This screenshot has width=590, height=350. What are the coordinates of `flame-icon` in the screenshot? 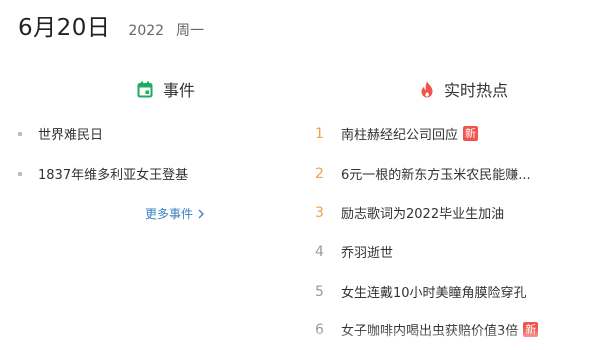 It's located at (427, 89).